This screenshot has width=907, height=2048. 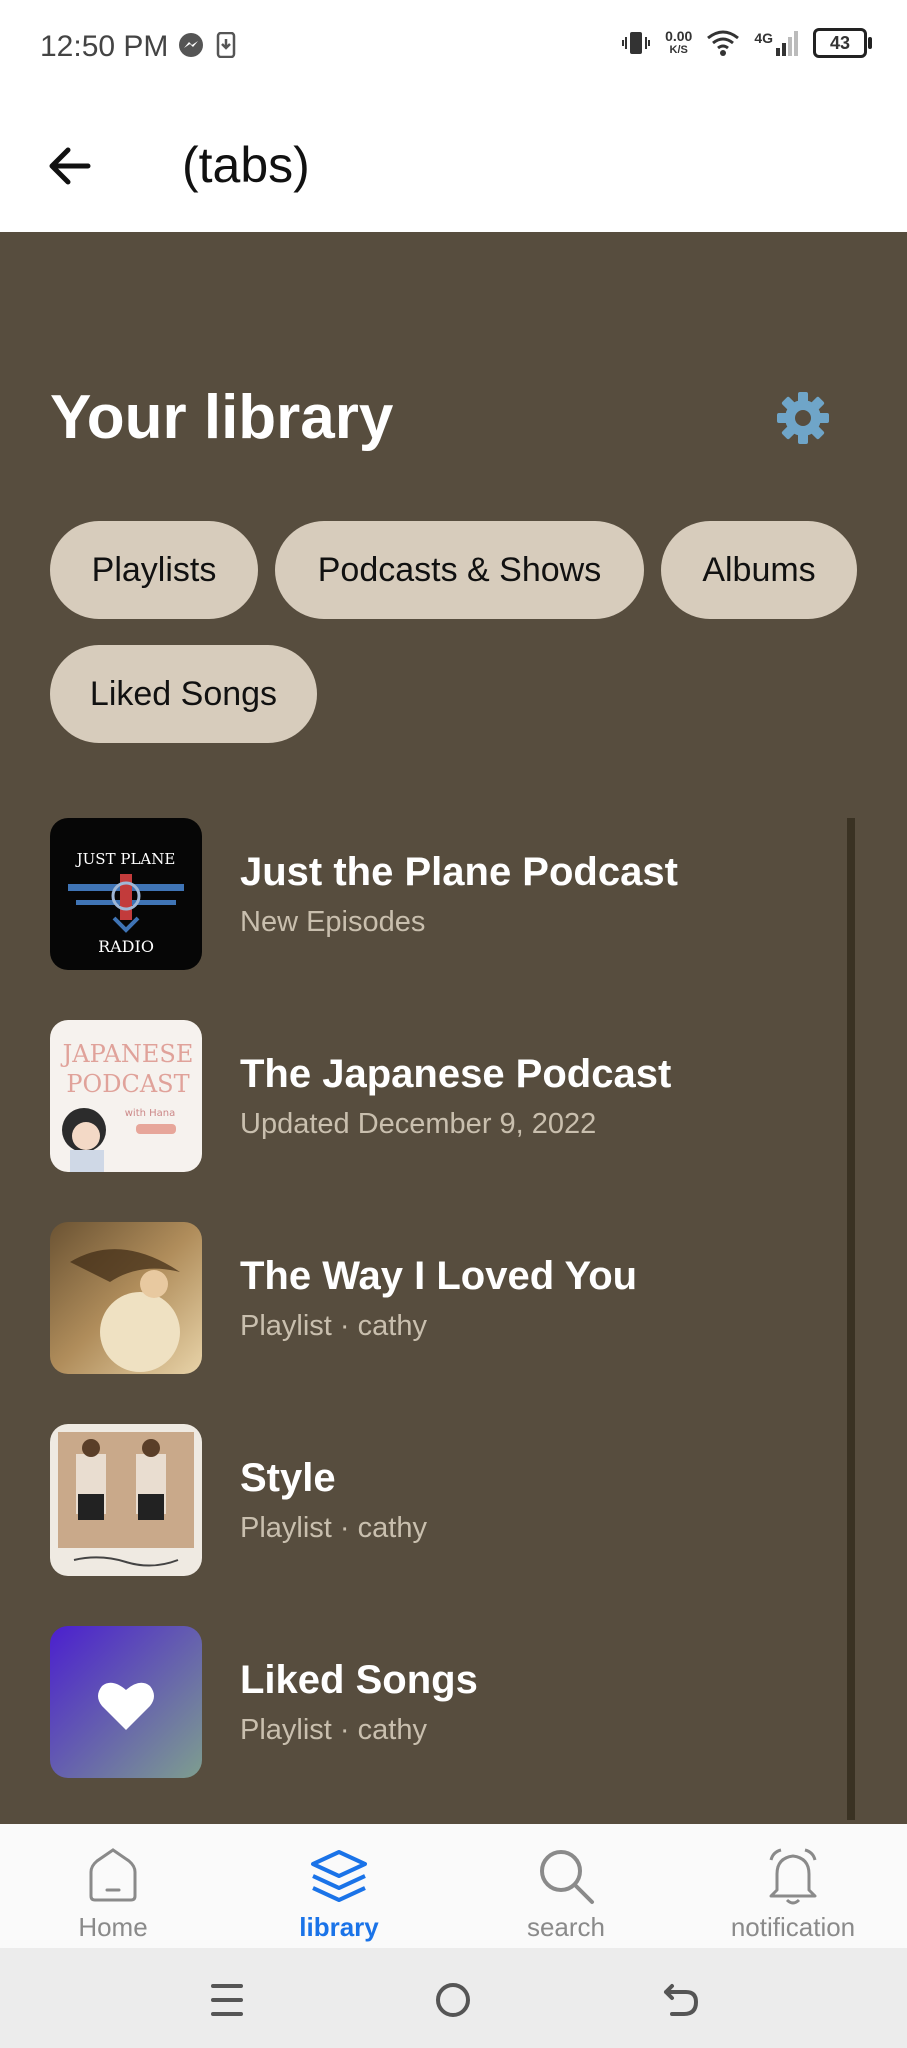 I want to click on network-type: 4G, so click(x=763, y=38).